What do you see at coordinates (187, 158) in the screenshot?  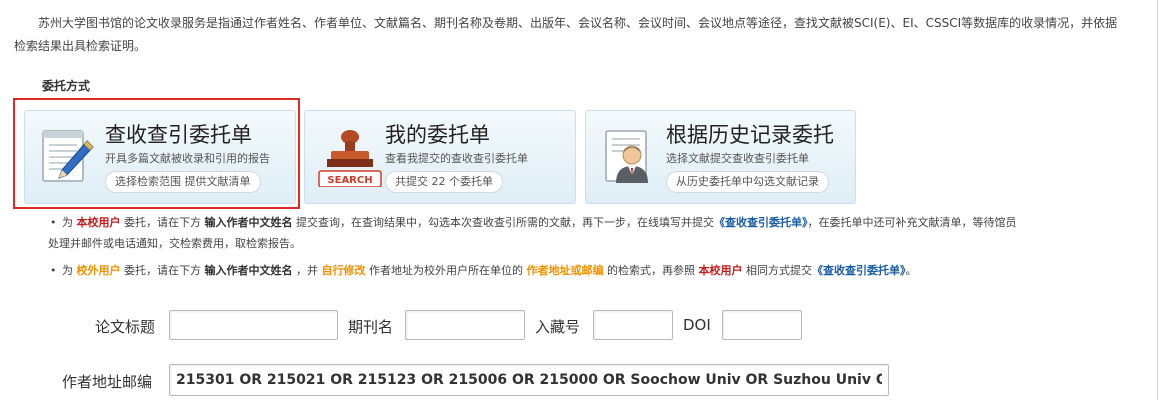 I see `card-subtitle: 开具多篇文献被收录和引用的报告` at bounding box center [187, 158].